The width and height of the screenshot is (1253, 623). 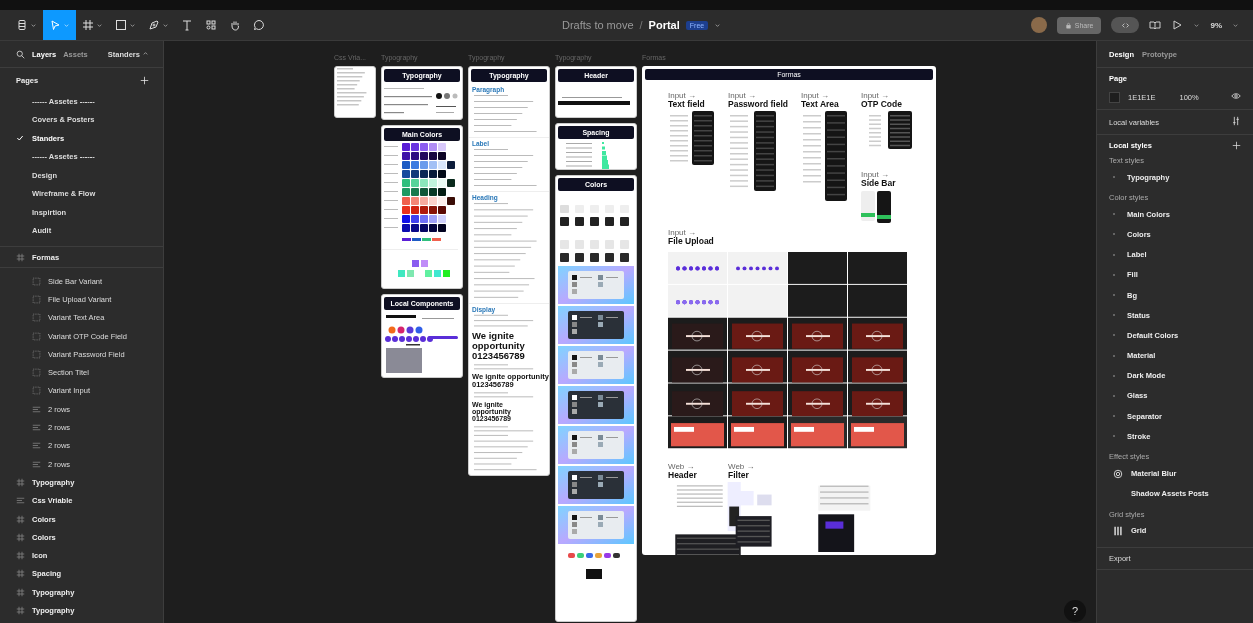 I want to click on resources-icon, so click(x=211, y=25).